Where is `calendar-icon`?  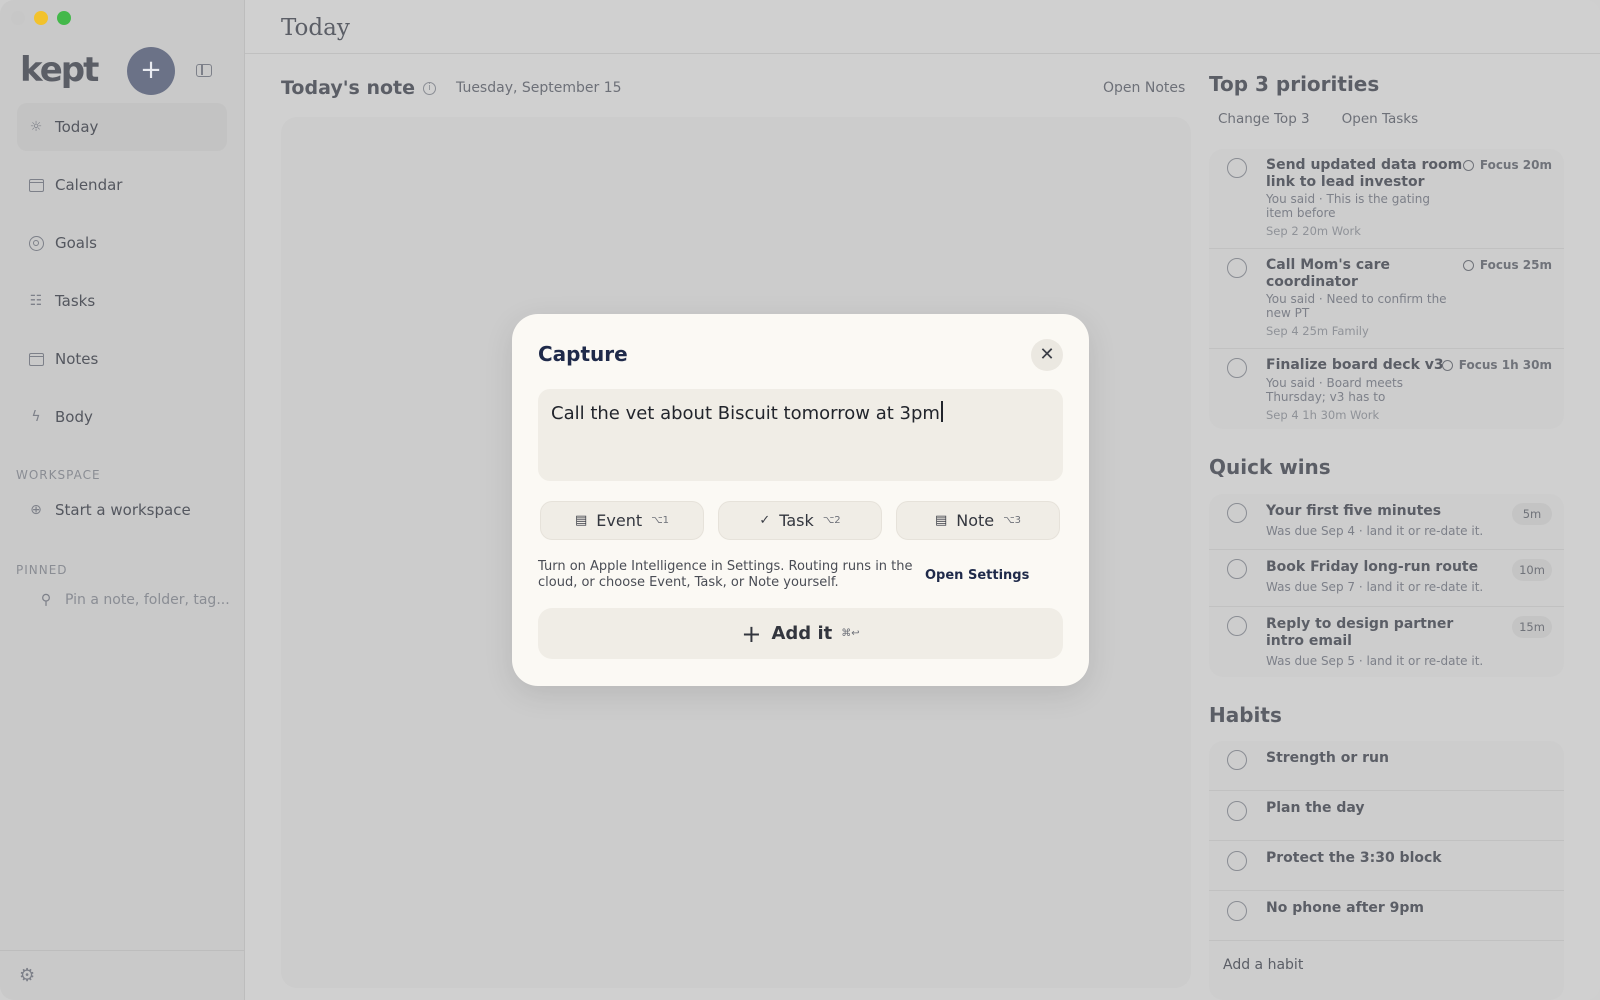
calendar-icon is located at coordinates (36, 185).